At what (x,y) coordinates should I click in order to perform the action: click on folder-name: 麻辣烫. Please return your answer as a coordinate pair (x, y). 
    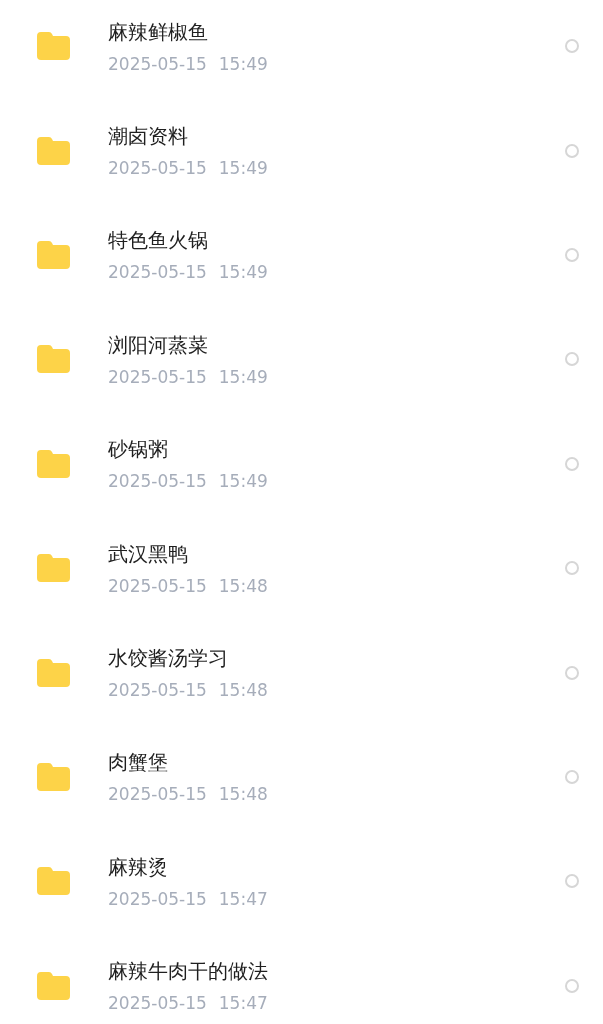
    Looking at the image, I should click on (138, 867).